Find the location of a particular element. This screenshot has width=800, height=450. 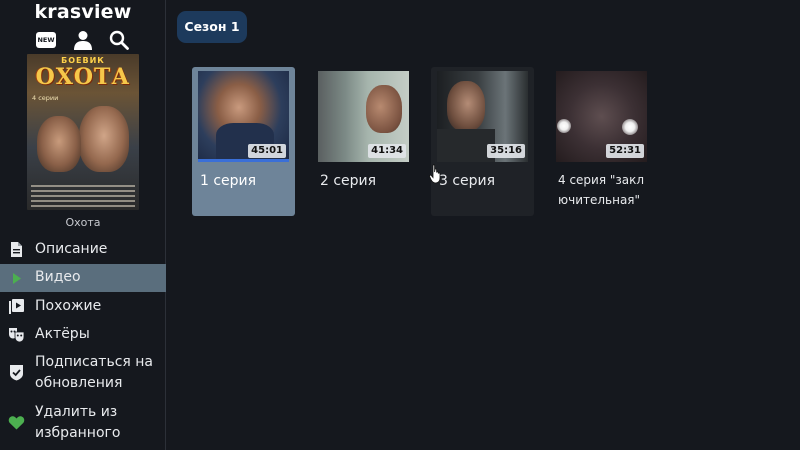

episode-duration: 41:34 is located at coordinates (387, 151).